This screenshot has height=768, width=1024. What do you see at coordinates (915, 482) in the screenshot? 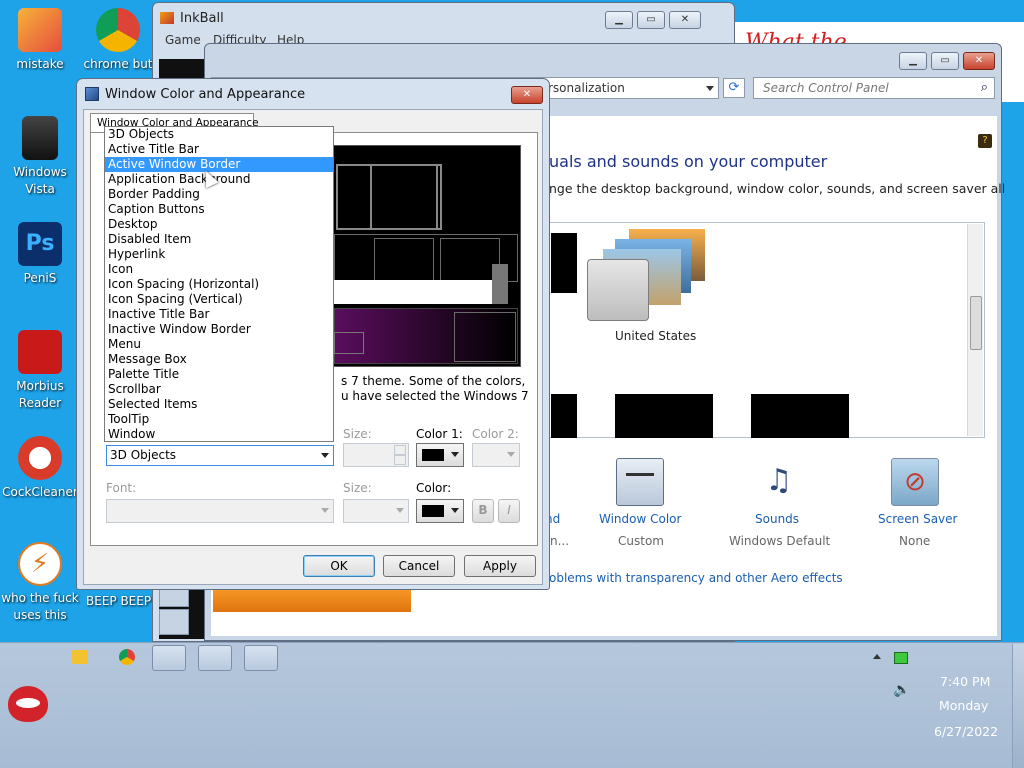
I see `screen-saver-icon: ⊘` at bounding box center [915, 482].